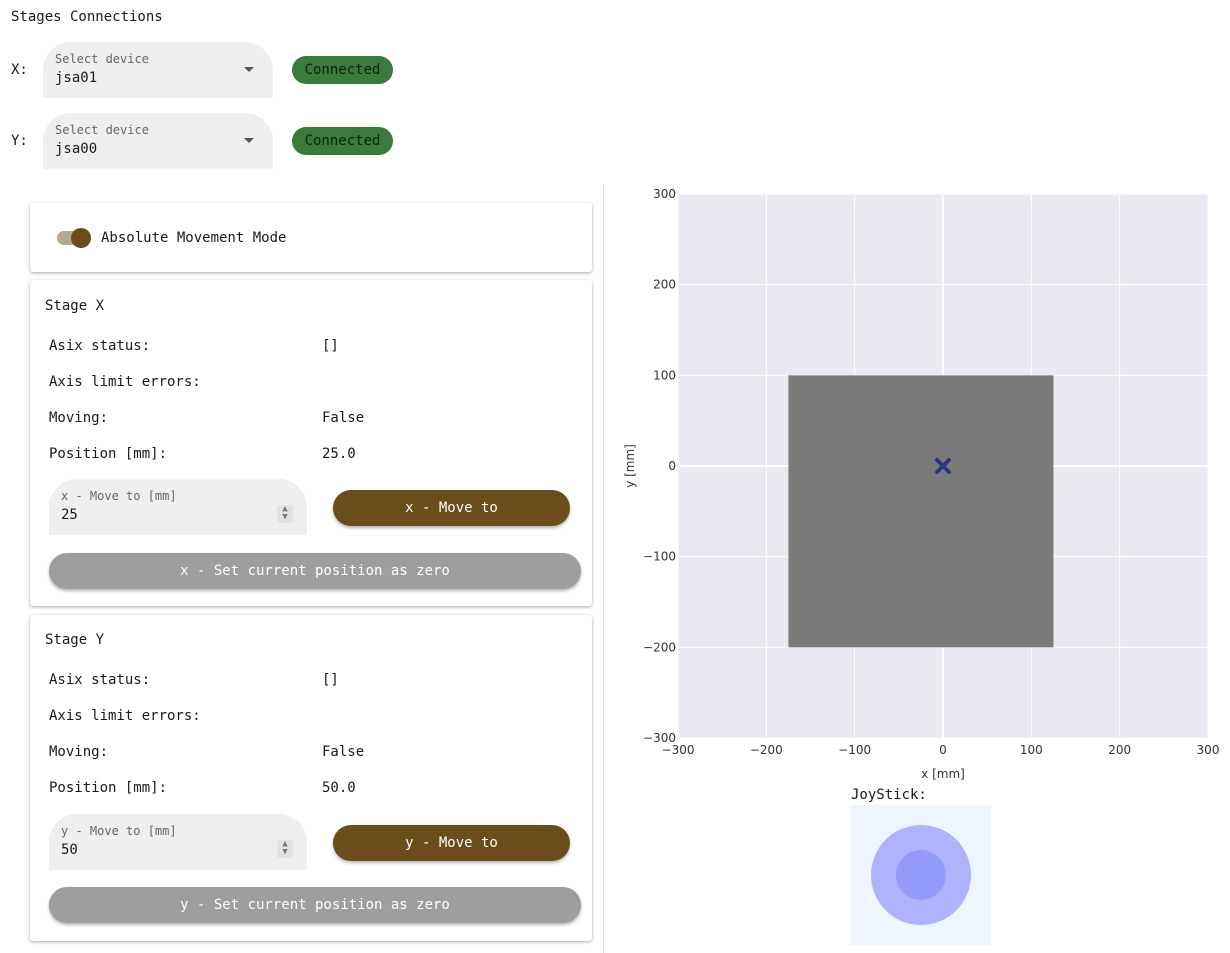 The image size is (1230, 953). What do you see at coordinates (119, 496) in the screenshot?
I see `input-label: x - Move to [mm]` at bounding box center [119, 496].